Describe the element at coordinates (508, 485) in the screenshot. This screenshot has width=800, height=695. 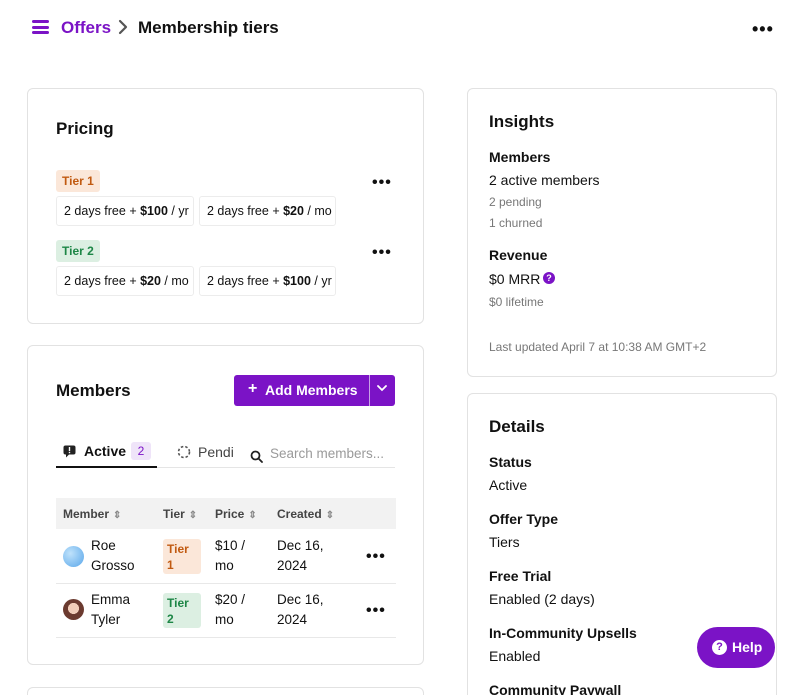
I see `status-value: Active` at that location.